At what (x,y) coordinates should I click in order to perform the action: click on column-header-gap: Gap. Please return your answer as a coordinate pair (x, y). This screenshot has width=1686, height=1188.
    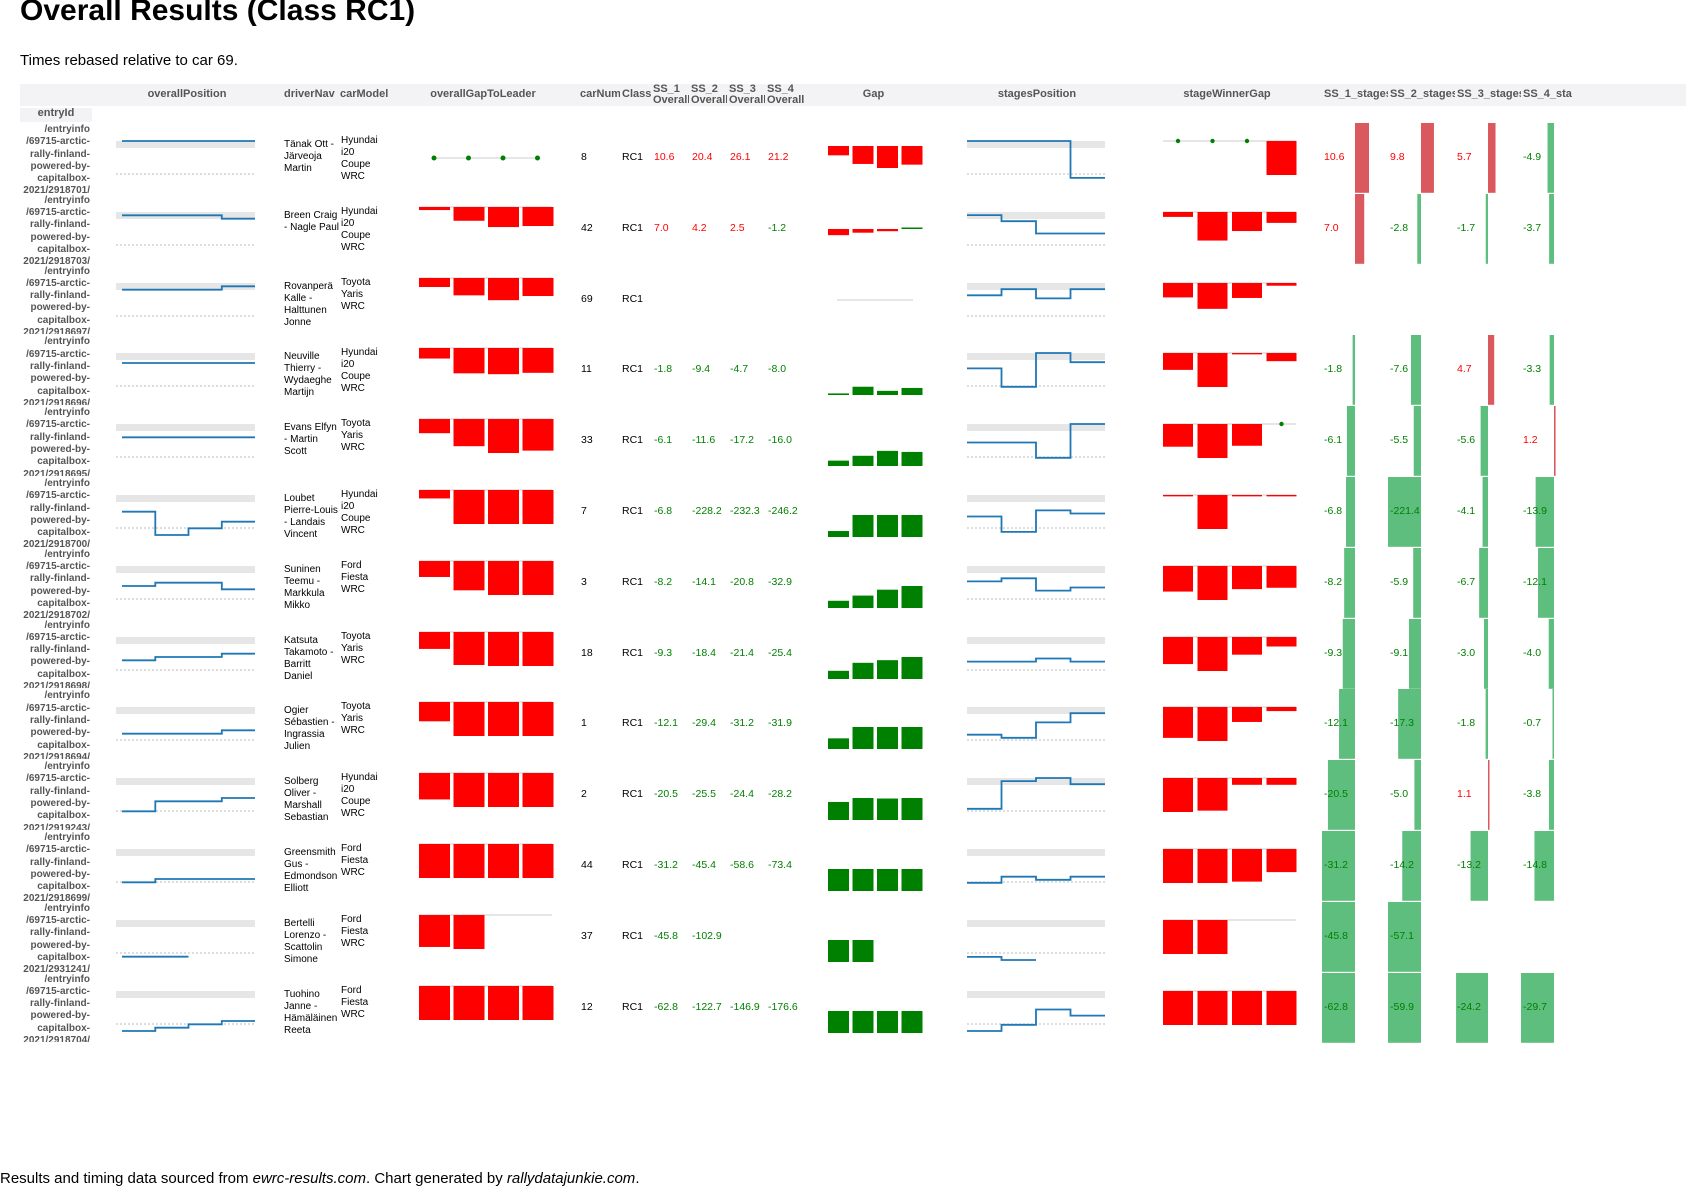
    Looking at the image, I should click on (873, 95).